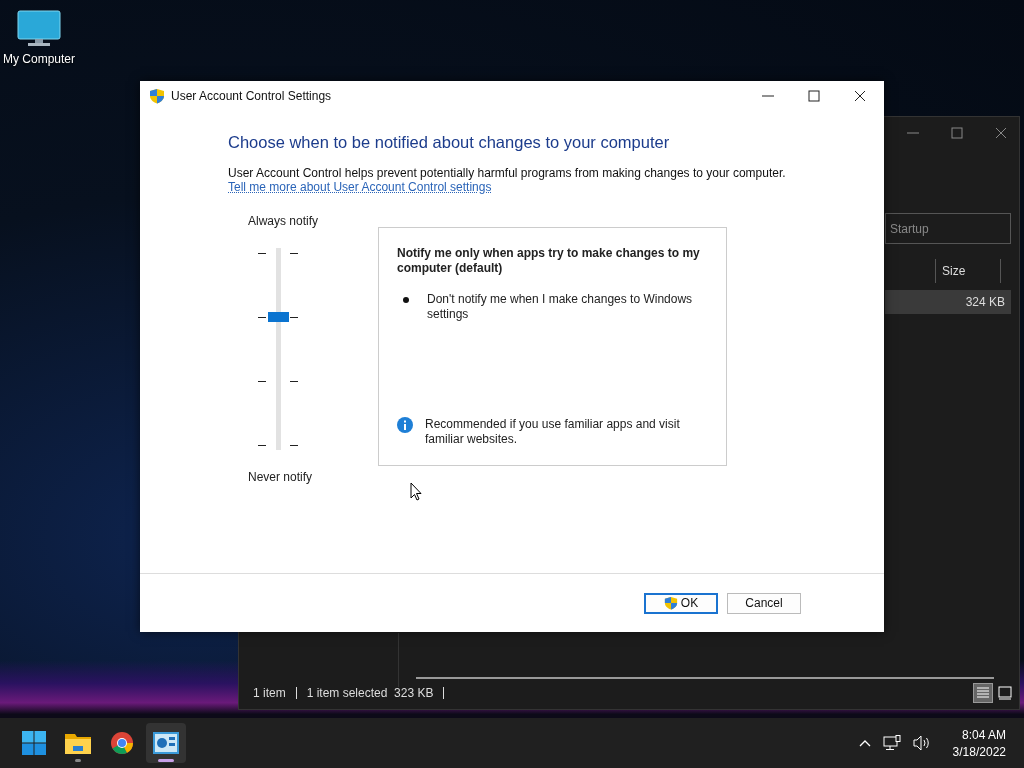 The height and width of the screenshot is (768, 1024). Describe the element at coordinates (449, 142) in the screenshot. I see `heading: Choose when to be notified about changes to your computer` at that location.